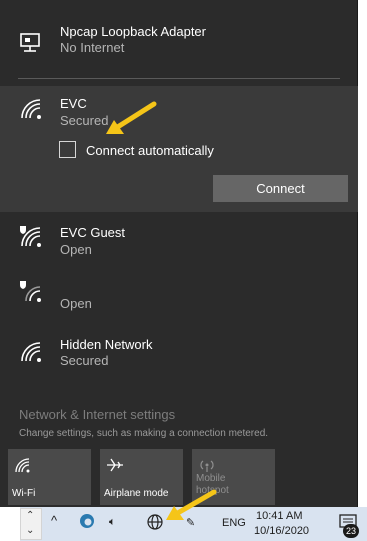  I want to click on monitor-network-icon, so click(31, 43).